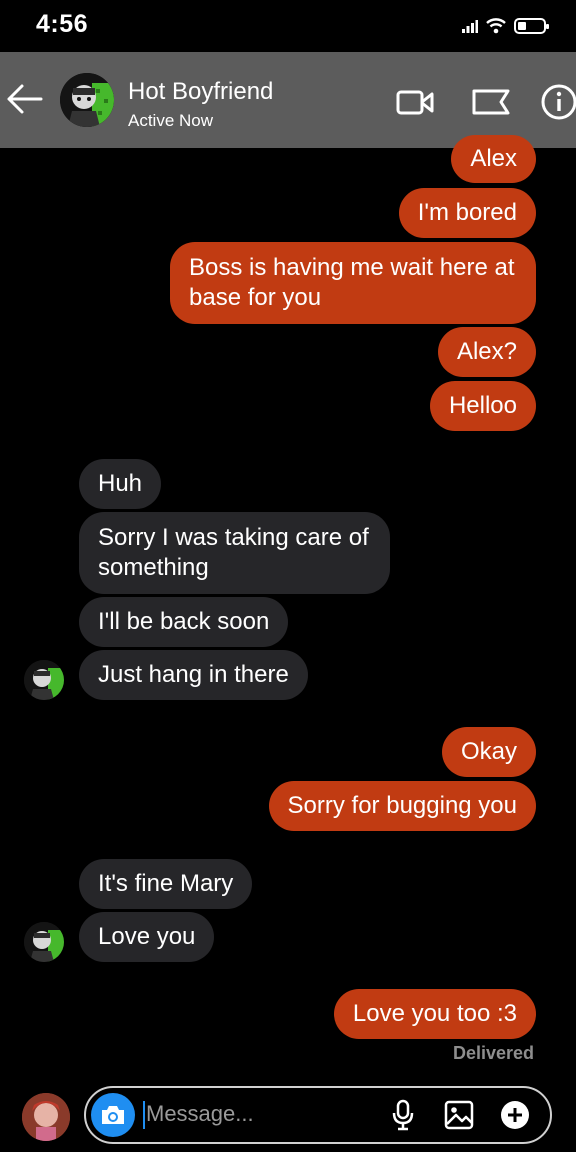  Describe the element at coordinates (147, 937) in the screenshot. I see `message-received: Love you` at that location.